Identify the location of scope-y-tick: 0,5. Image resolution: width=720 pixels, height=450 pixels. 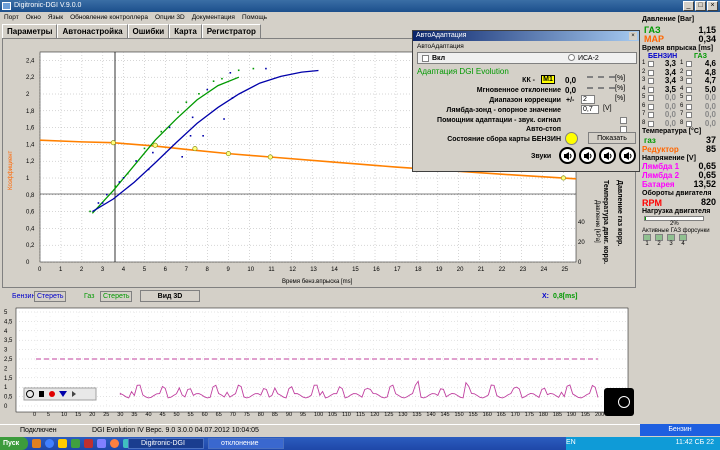
(8, 398).